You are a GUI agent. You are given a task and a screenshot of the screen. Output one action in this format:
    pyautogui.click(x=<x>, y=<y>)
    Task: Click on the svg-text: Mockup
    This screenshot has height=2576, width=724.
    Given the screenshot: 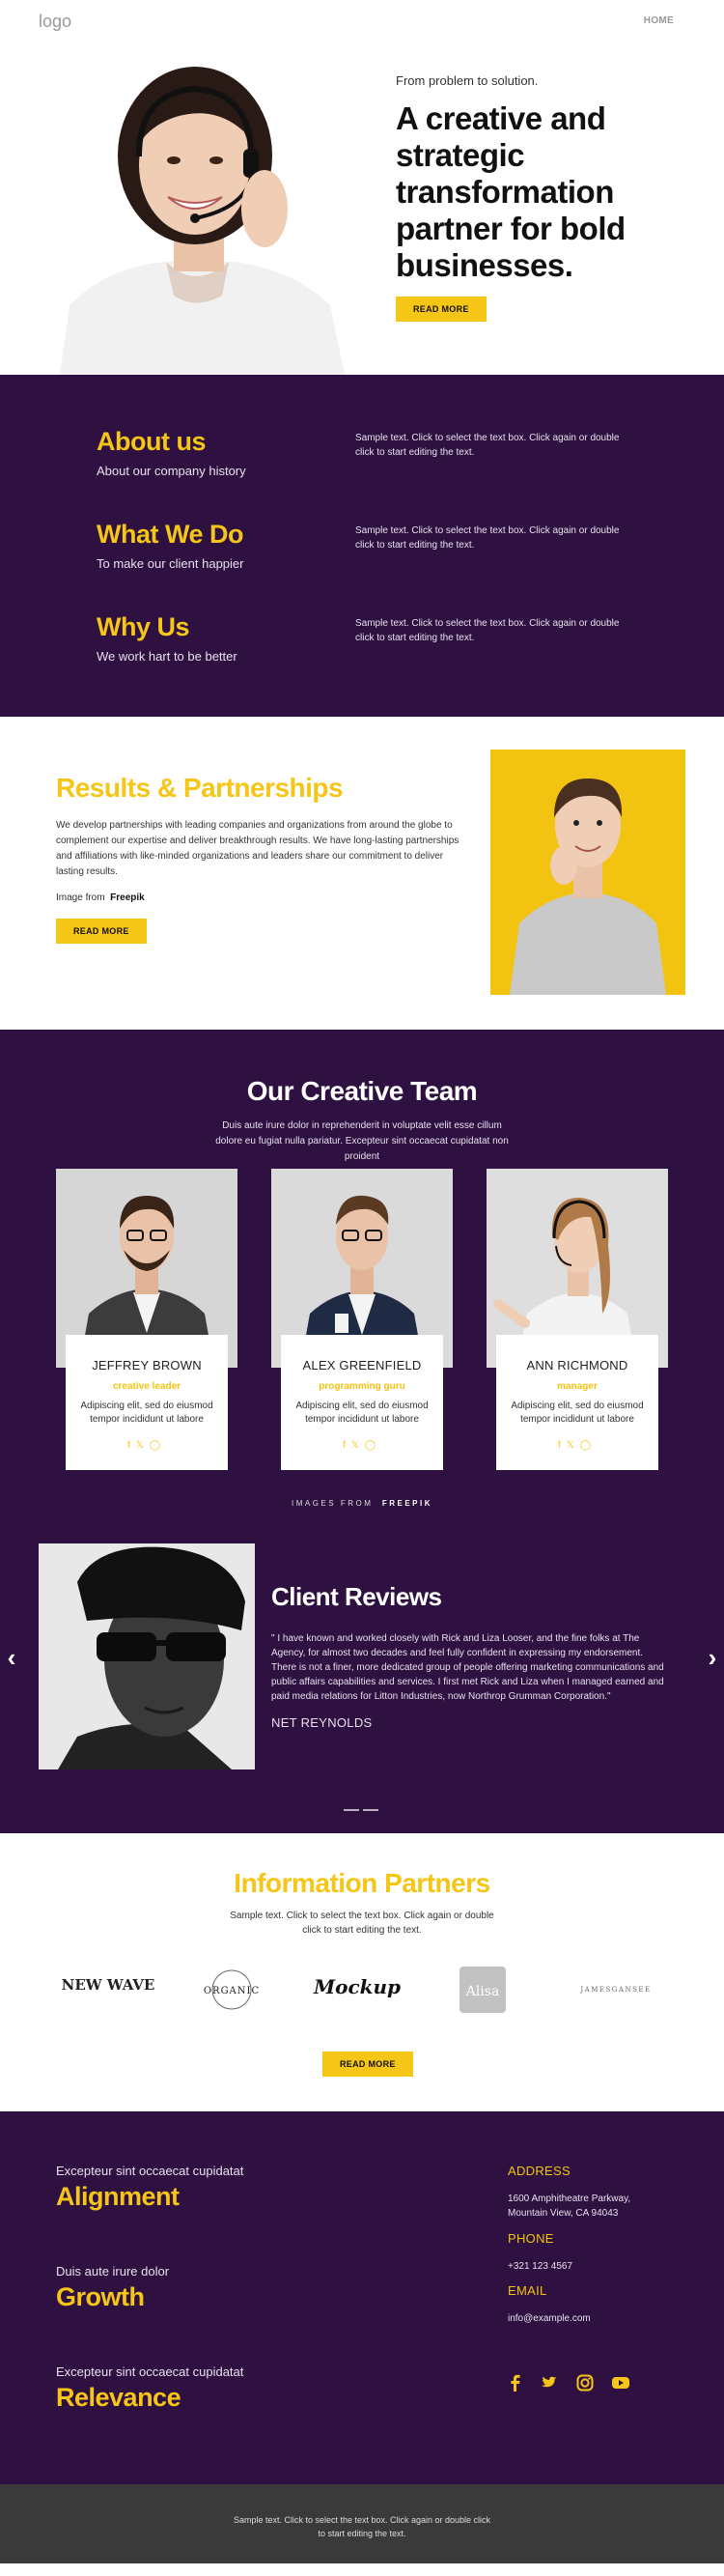 What is the action you would take?
    pyautogui.click(x=357, y=1986)
    